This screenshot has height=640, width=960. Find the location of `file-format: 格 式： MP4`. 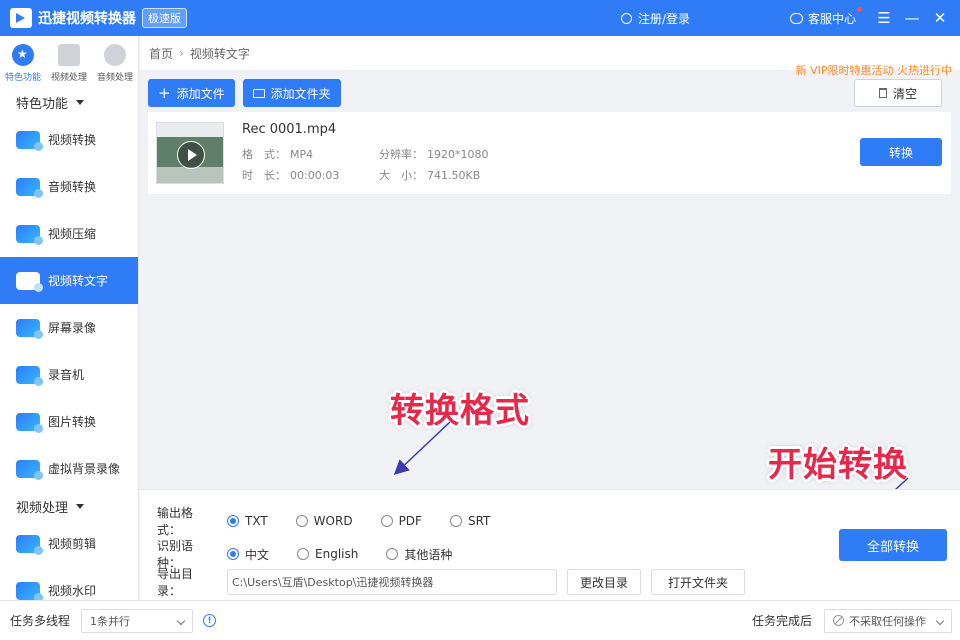

file-format: 格 式： MP4 is located at coordinates (277, 154).